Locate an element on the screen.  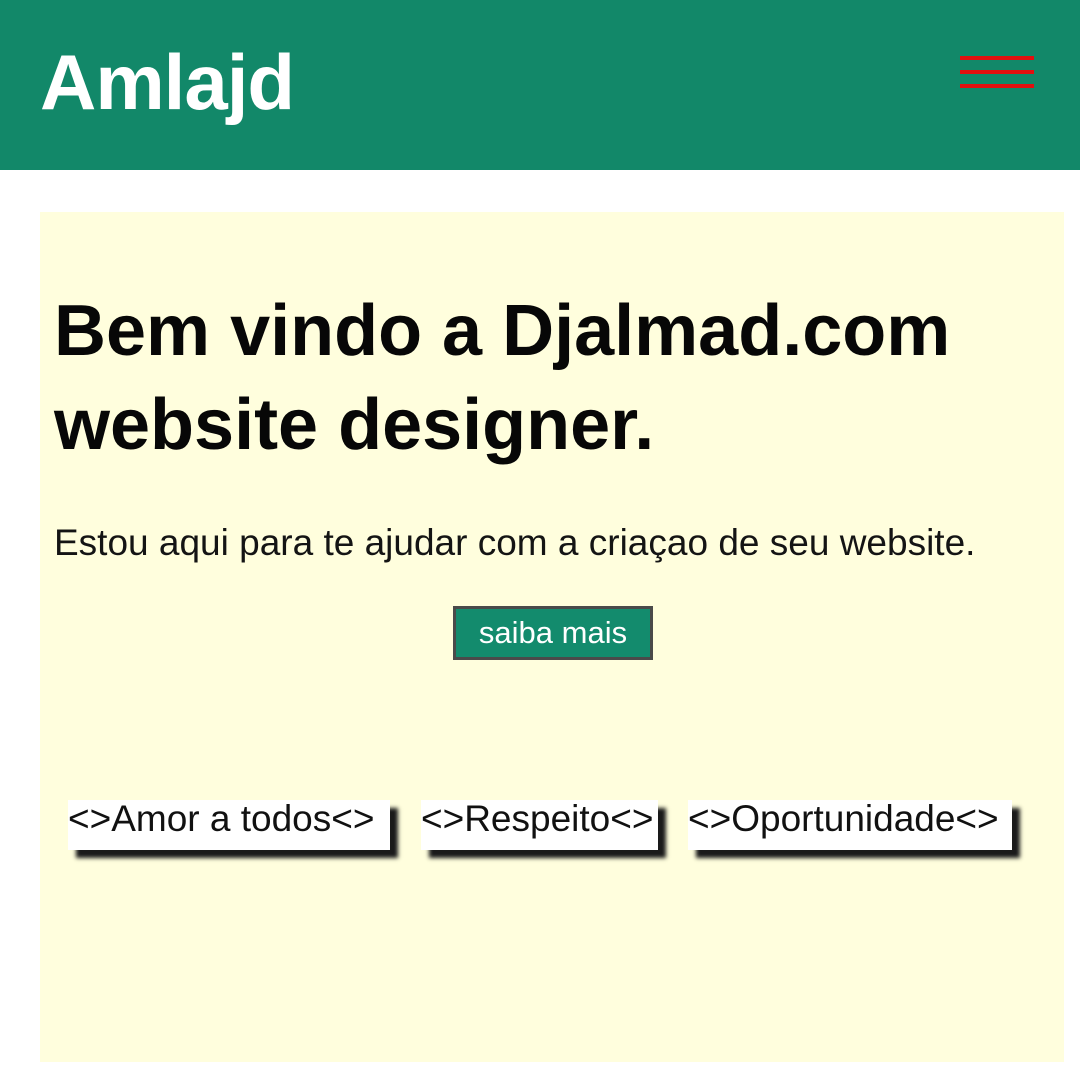
value-card-amor: <>Amor a todos<> is located at coordinates (229, 825).